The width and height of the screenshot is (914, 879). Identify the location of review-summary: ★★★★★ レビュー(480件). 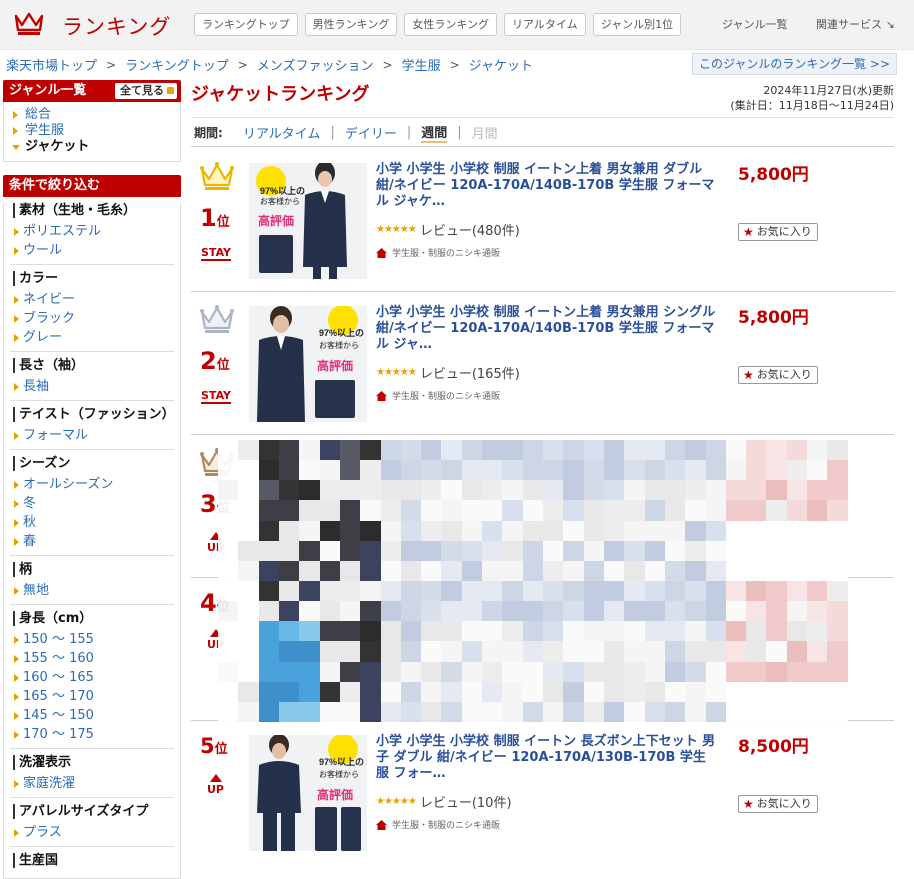
(448, 229).